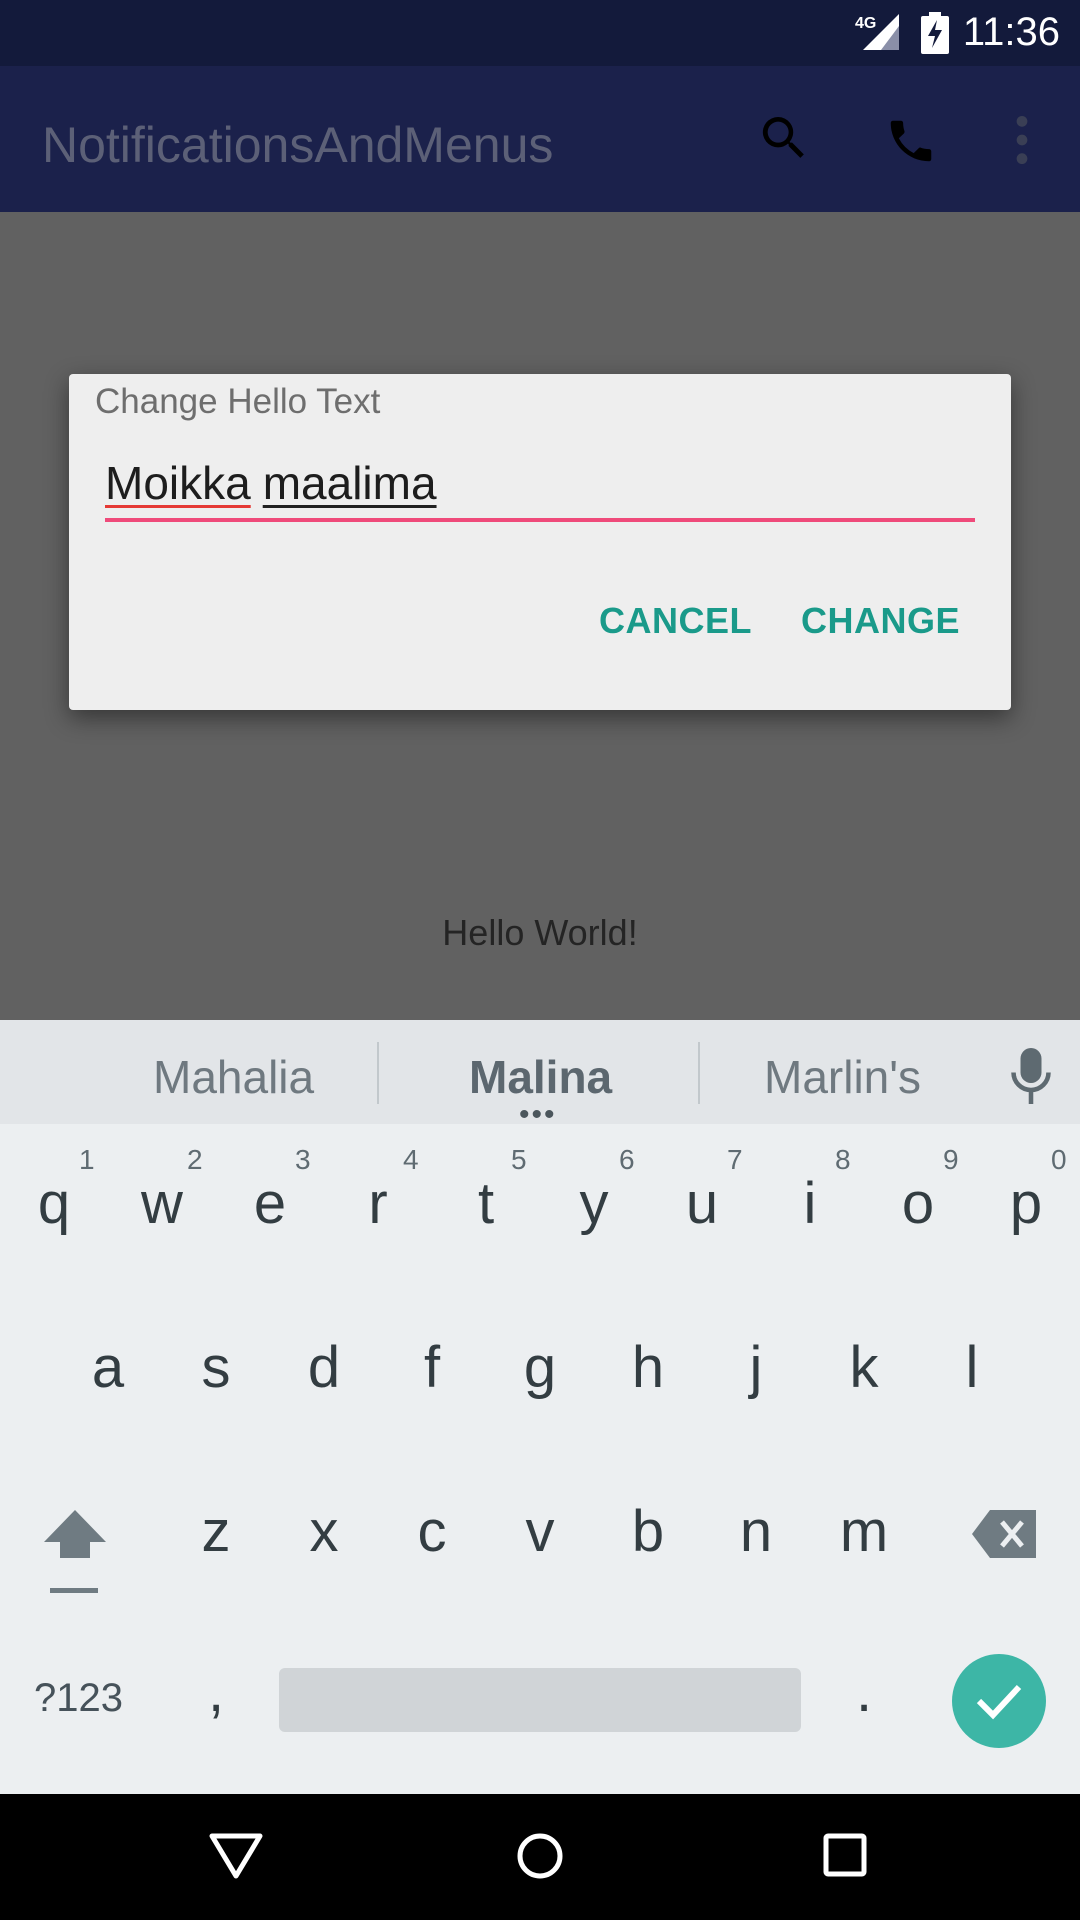 The image size is (1080, 1920). I want to click on key-m: m, so click(864, 1531).